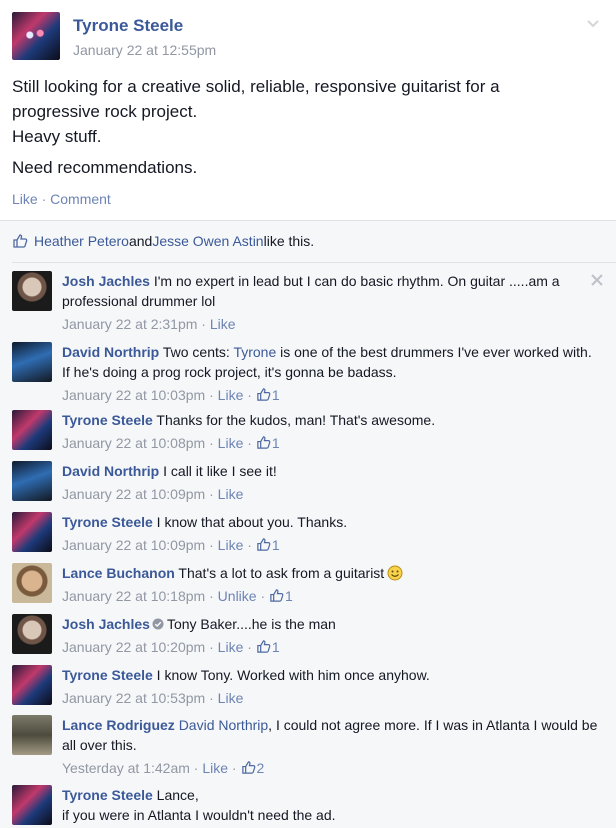 The width and height of the screenshot is (616, 828). Describe the element at coordinates (128, 26) in the screenshot. I see `post-author-name: Tyrone Steele` at that location.